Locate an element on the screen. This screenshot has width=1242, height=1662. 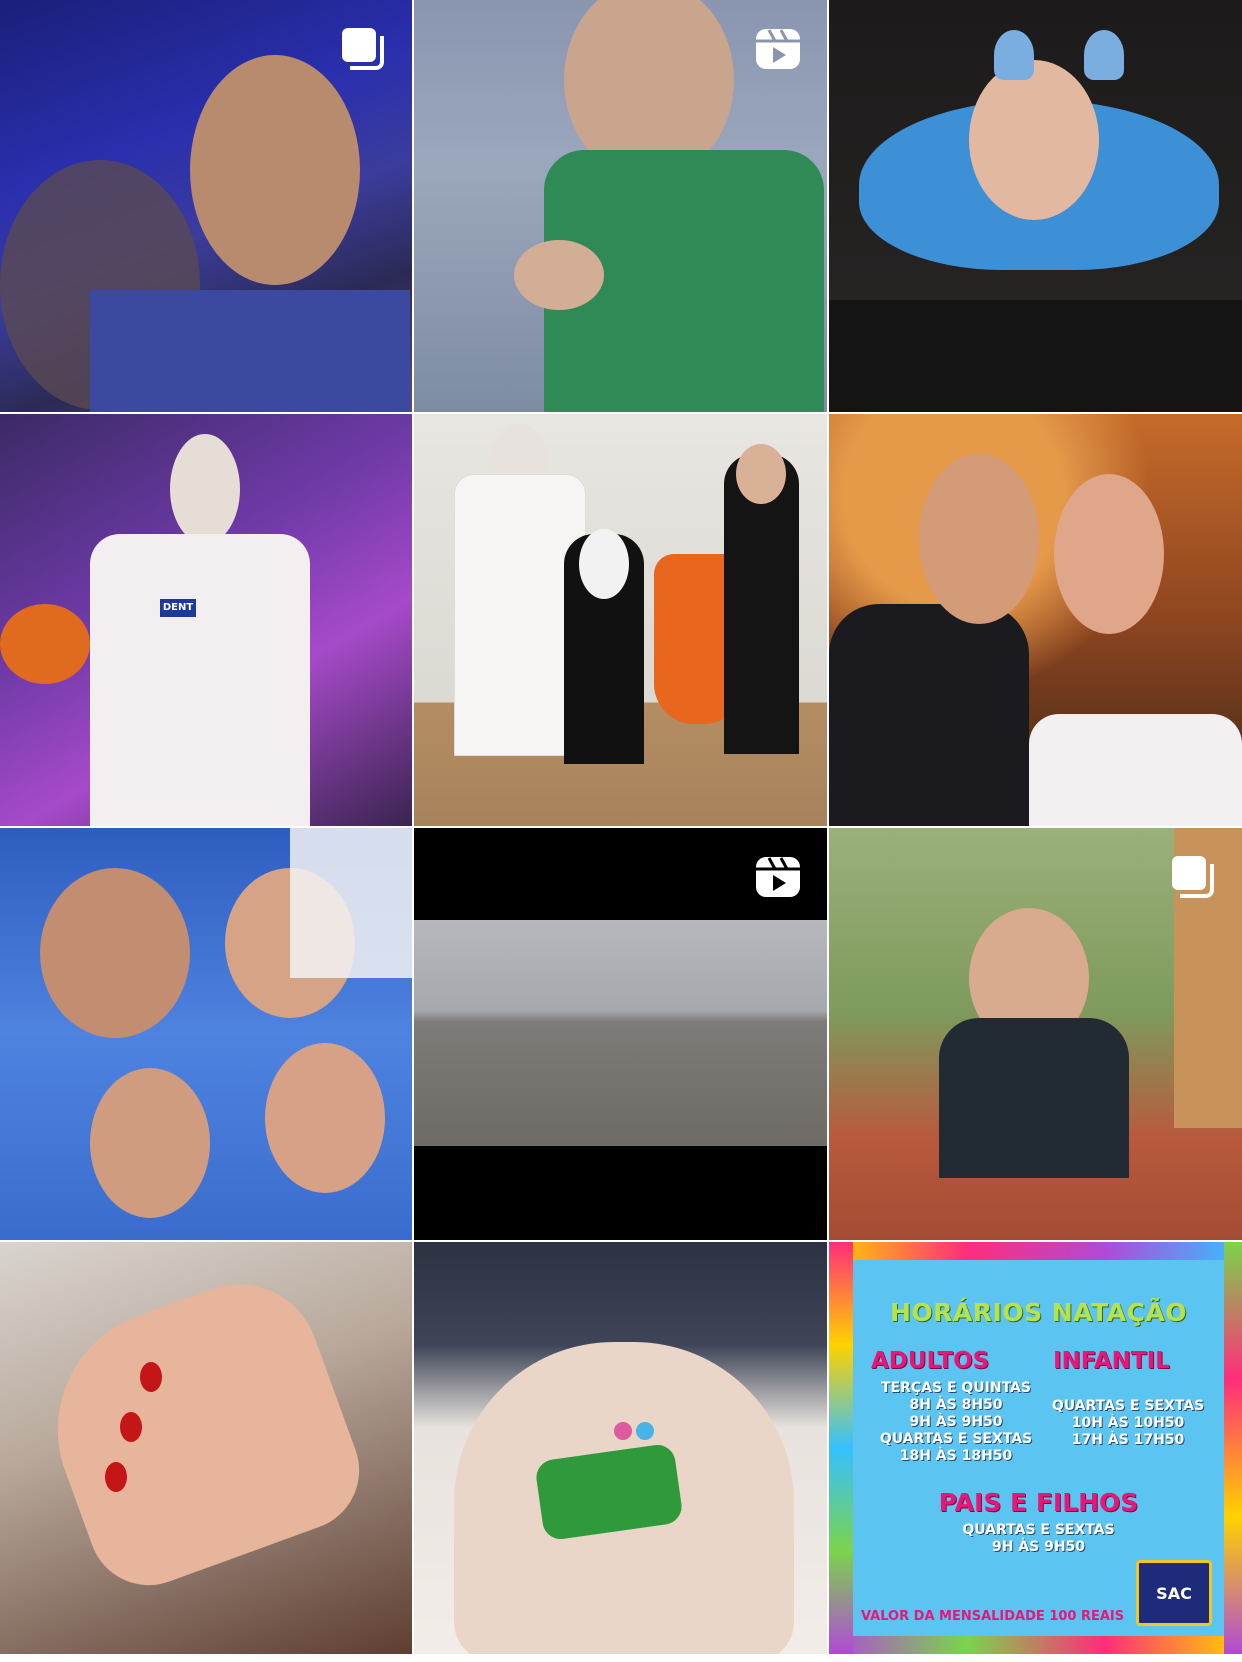
photo-floor is located at coordinates (1035, 356).